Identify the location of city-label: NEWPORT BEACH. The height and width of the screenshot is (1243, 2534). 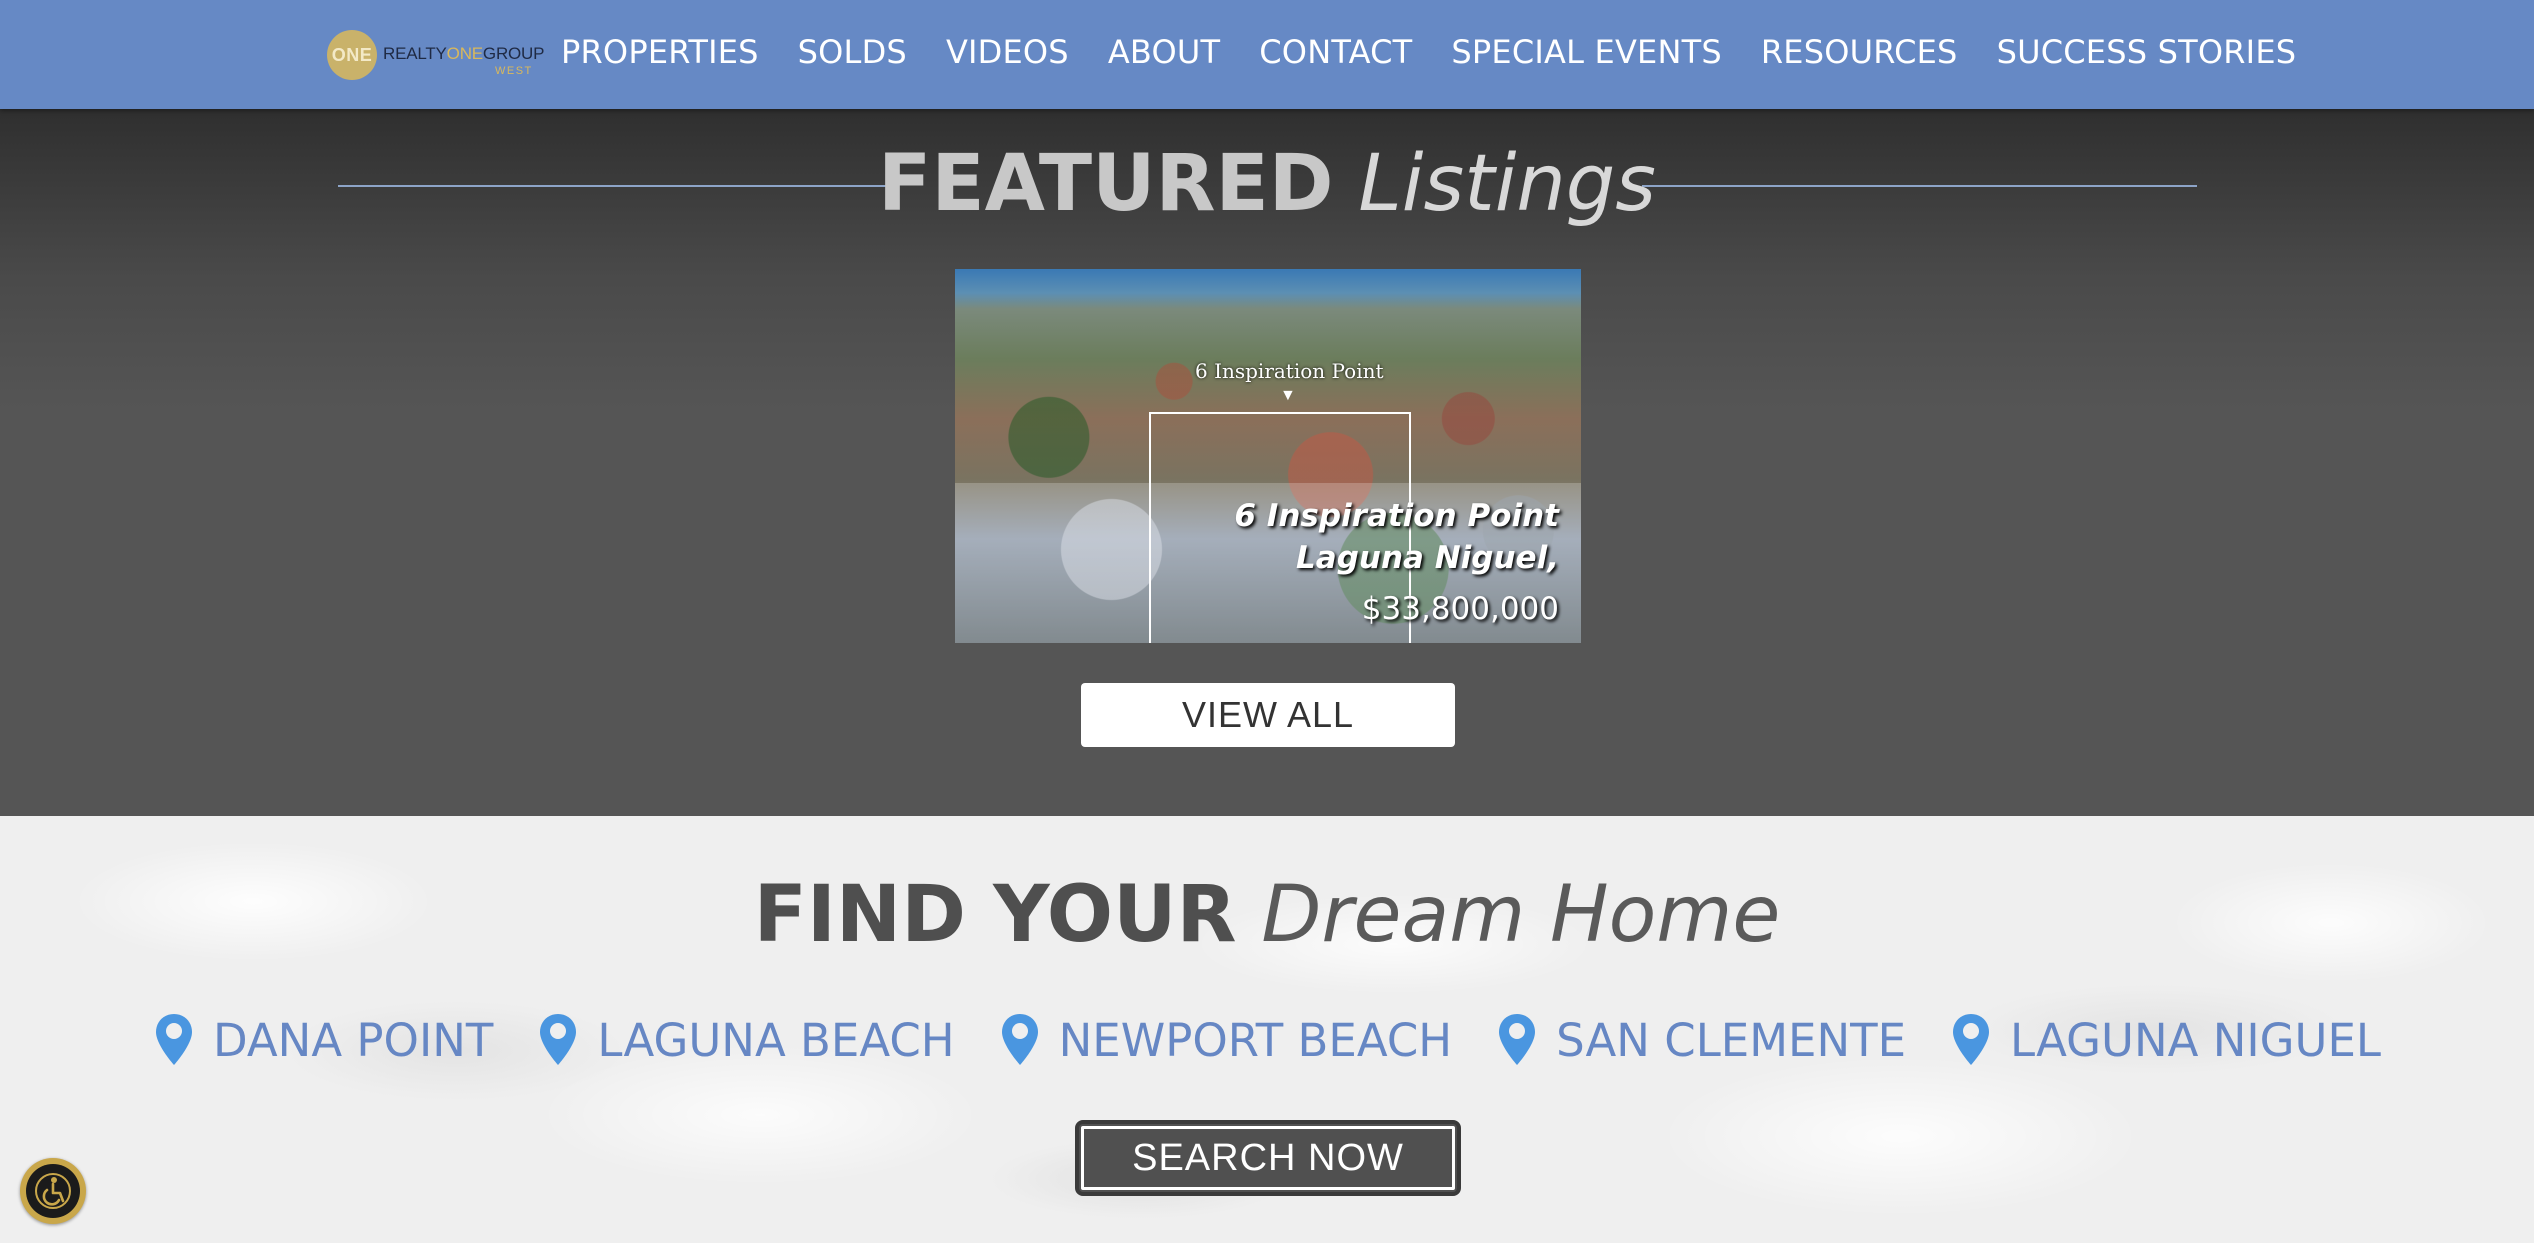
(1255, 1040).